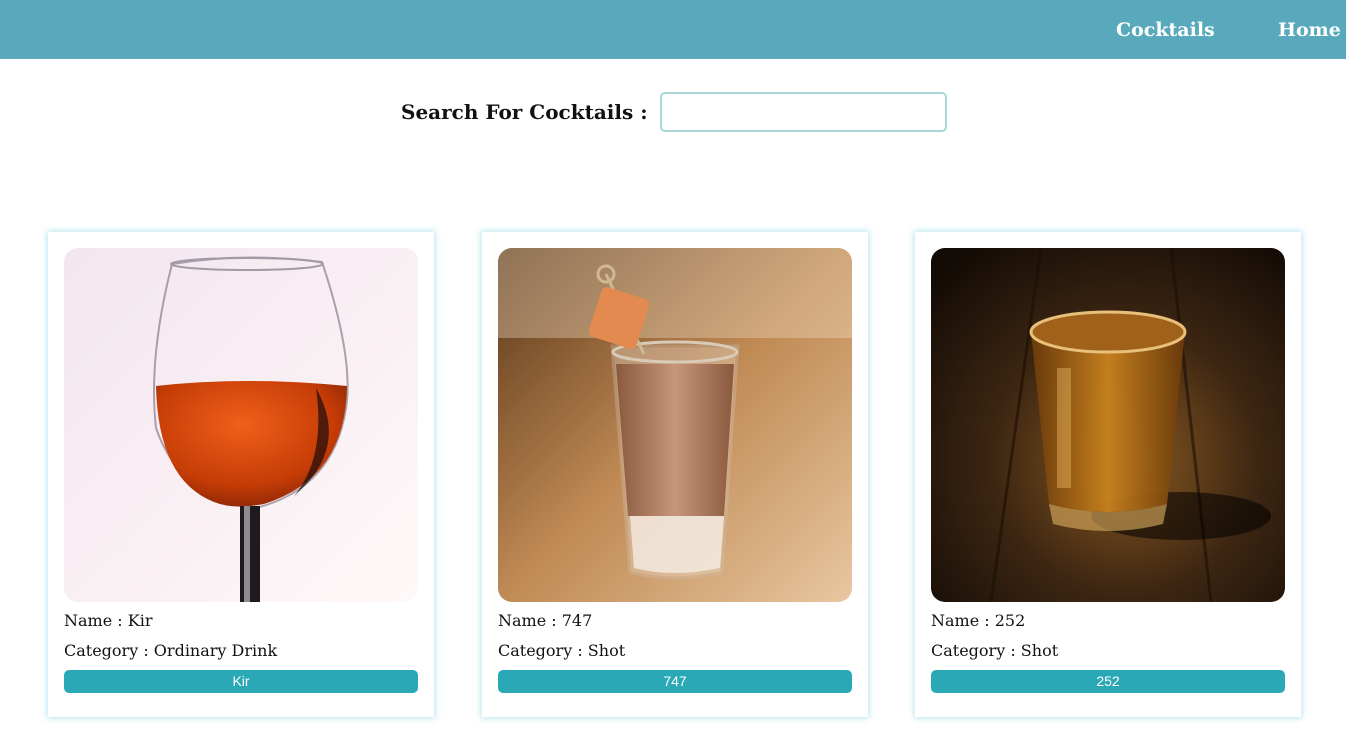 The height and width of the screenshot is (744, 1346). Describe the element at coordinates (1108, 681) in the screenshot. I see `cocktail-details-button: 252` at that location.